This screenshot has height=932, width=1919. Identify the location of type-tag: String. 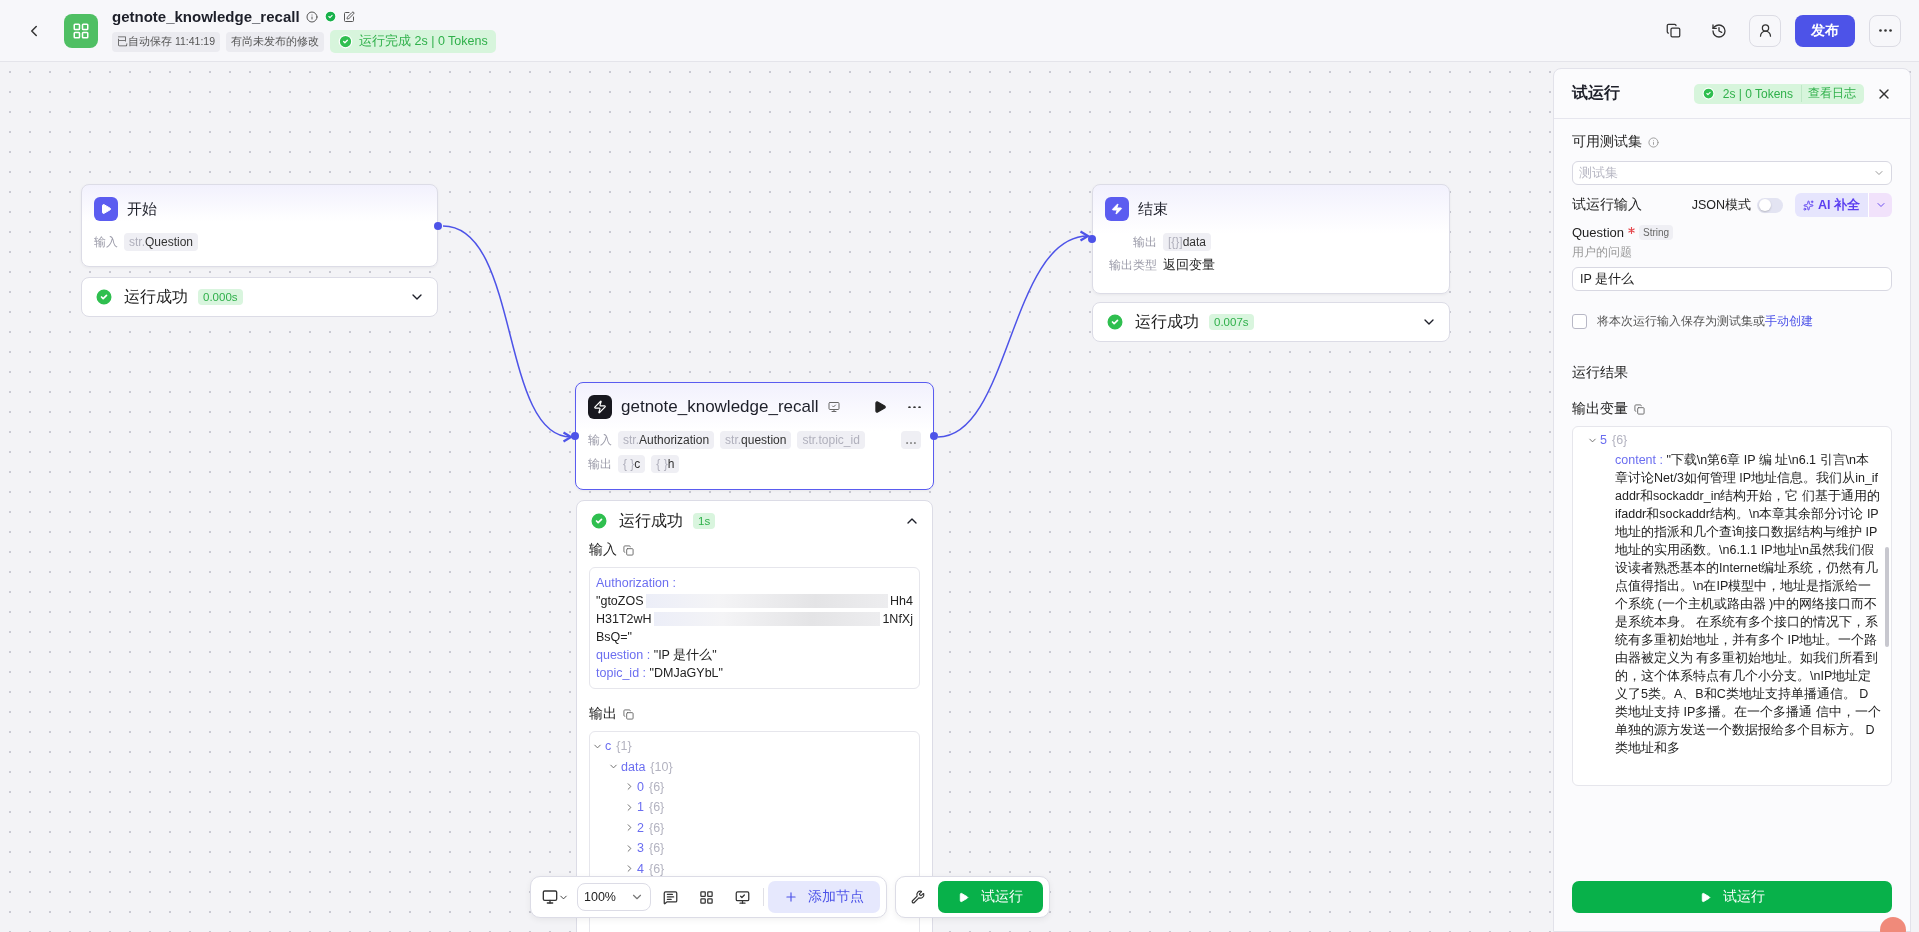
(1656, 232).